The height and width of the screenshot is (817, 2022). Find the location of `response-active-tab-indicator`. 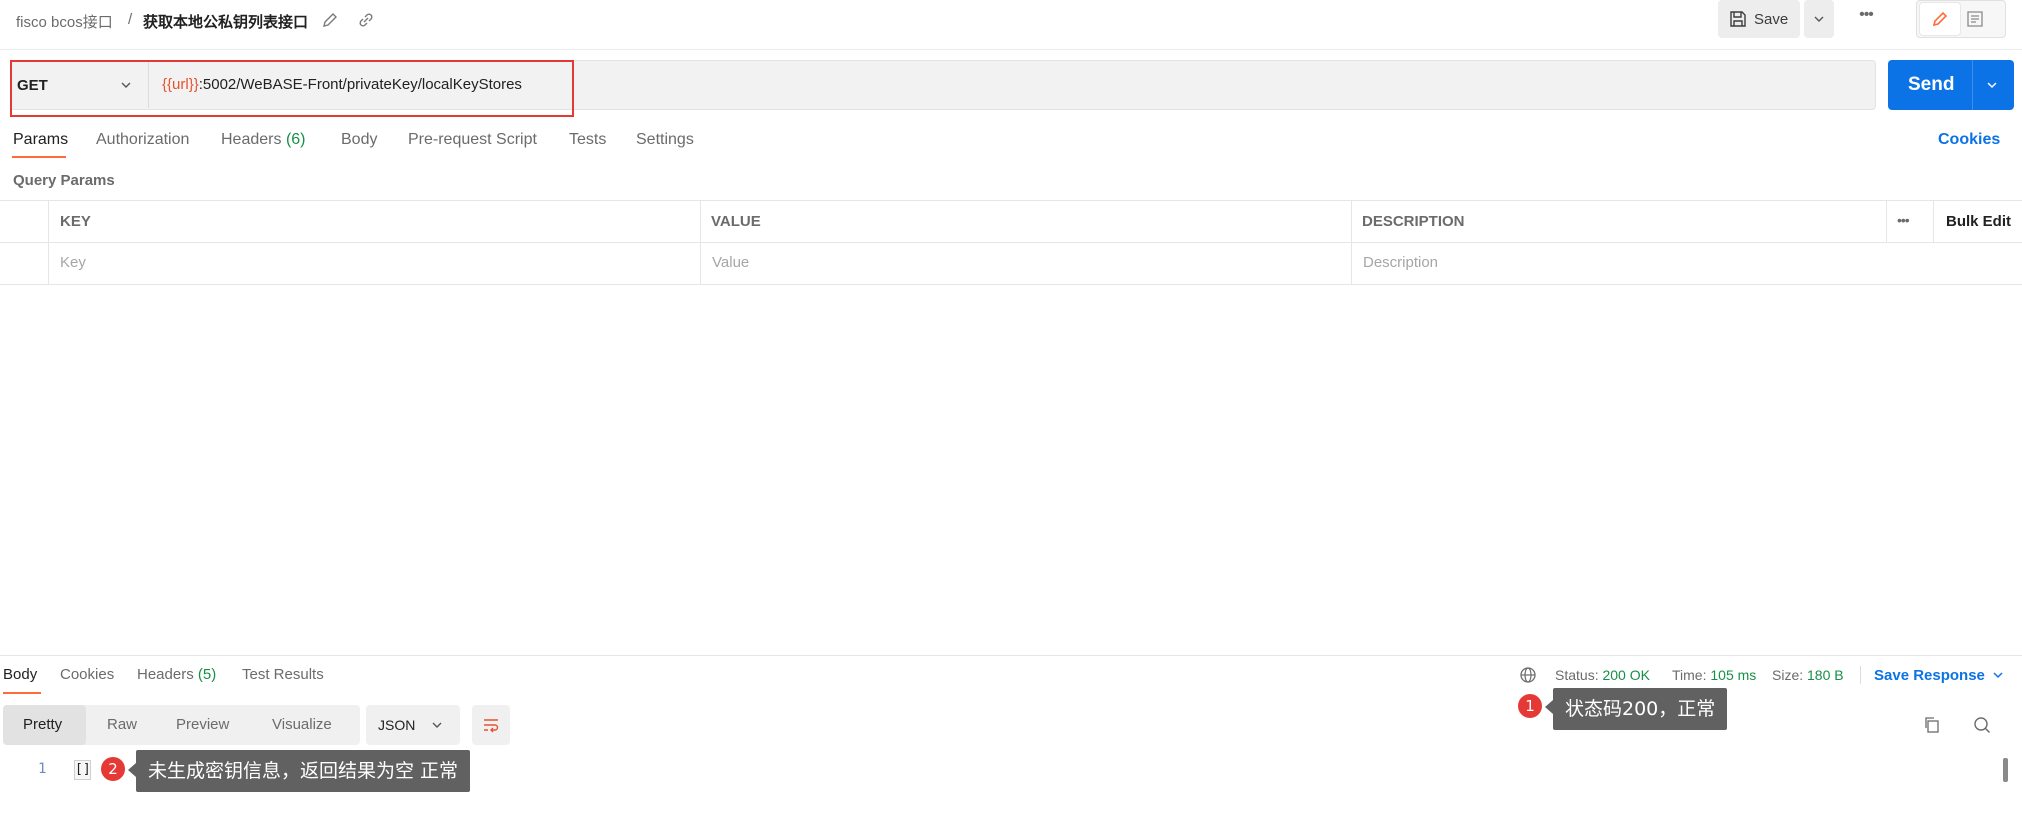

response-active-tab-indicator is located at coordinates (22, 693).